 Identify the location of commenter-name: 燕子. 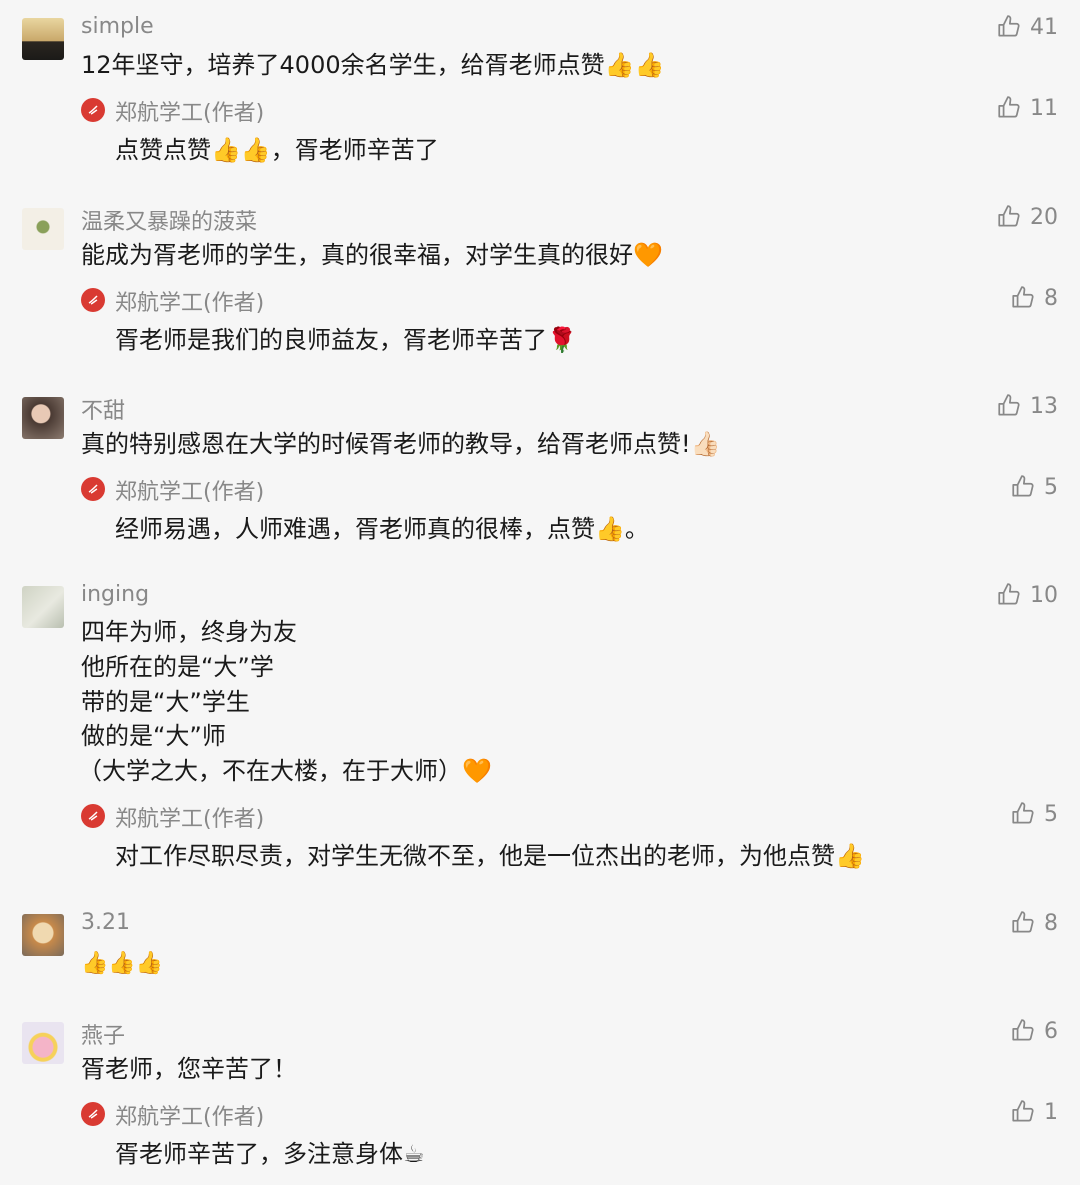
(103, 1034).